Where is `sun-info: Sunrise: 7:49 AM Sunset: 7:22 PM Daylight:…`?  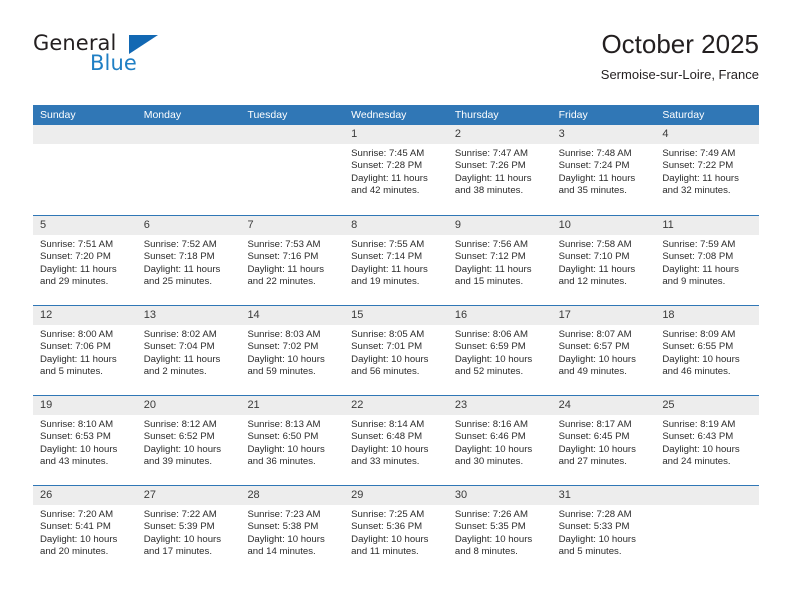
sun-info: Sunrise: 7:49 AM Sunset: 7:22 PM Daylight:… is located at coordinates (707, 171).